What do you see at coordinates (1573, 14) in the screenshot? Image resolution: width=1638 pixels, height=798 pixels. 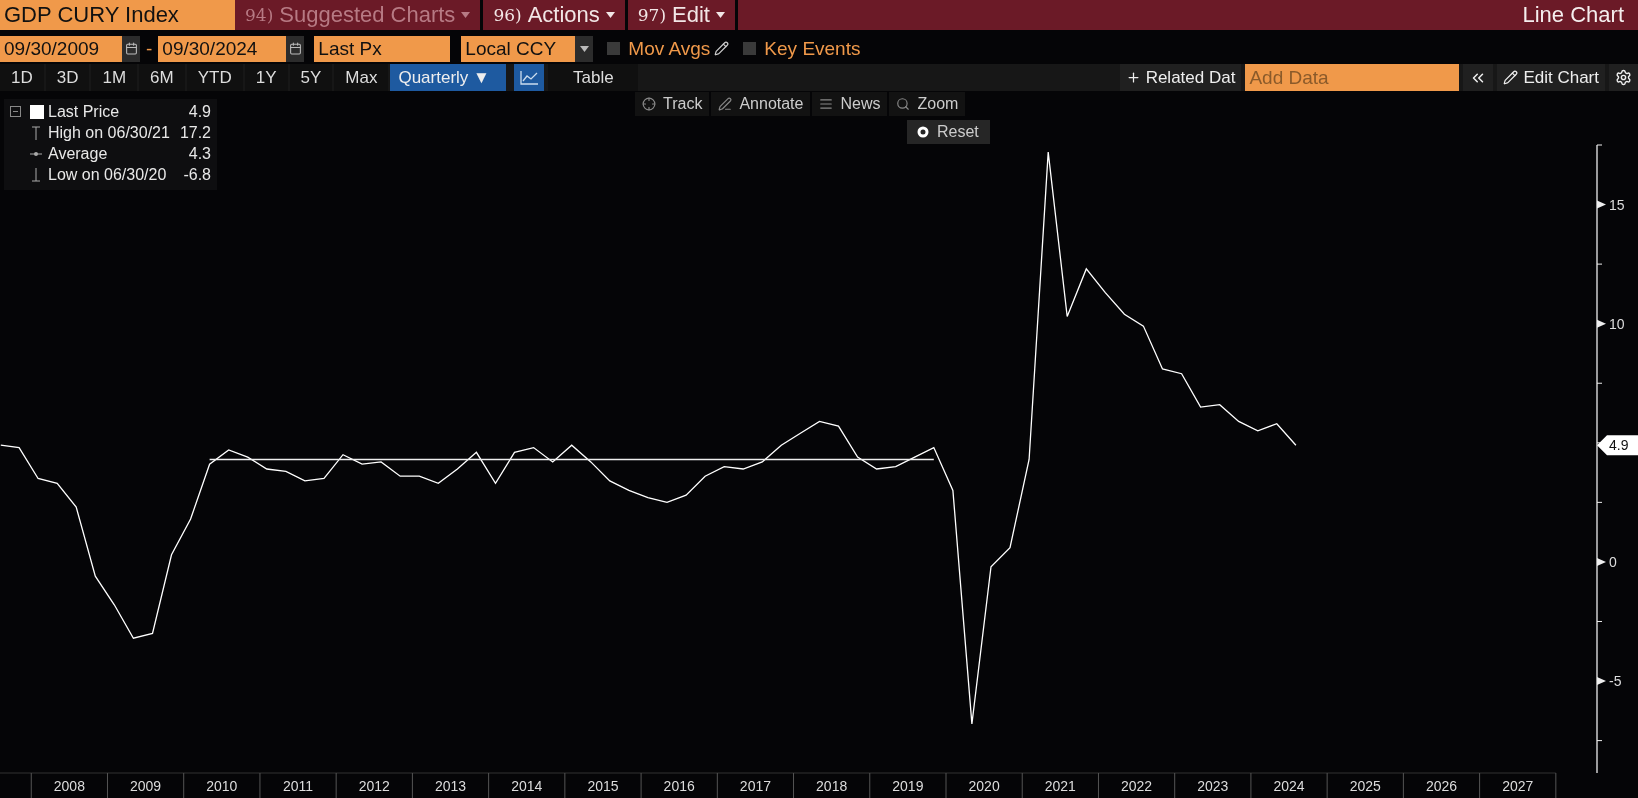 I see `window-title: Line Chart` at bounding box center [1573, 14].